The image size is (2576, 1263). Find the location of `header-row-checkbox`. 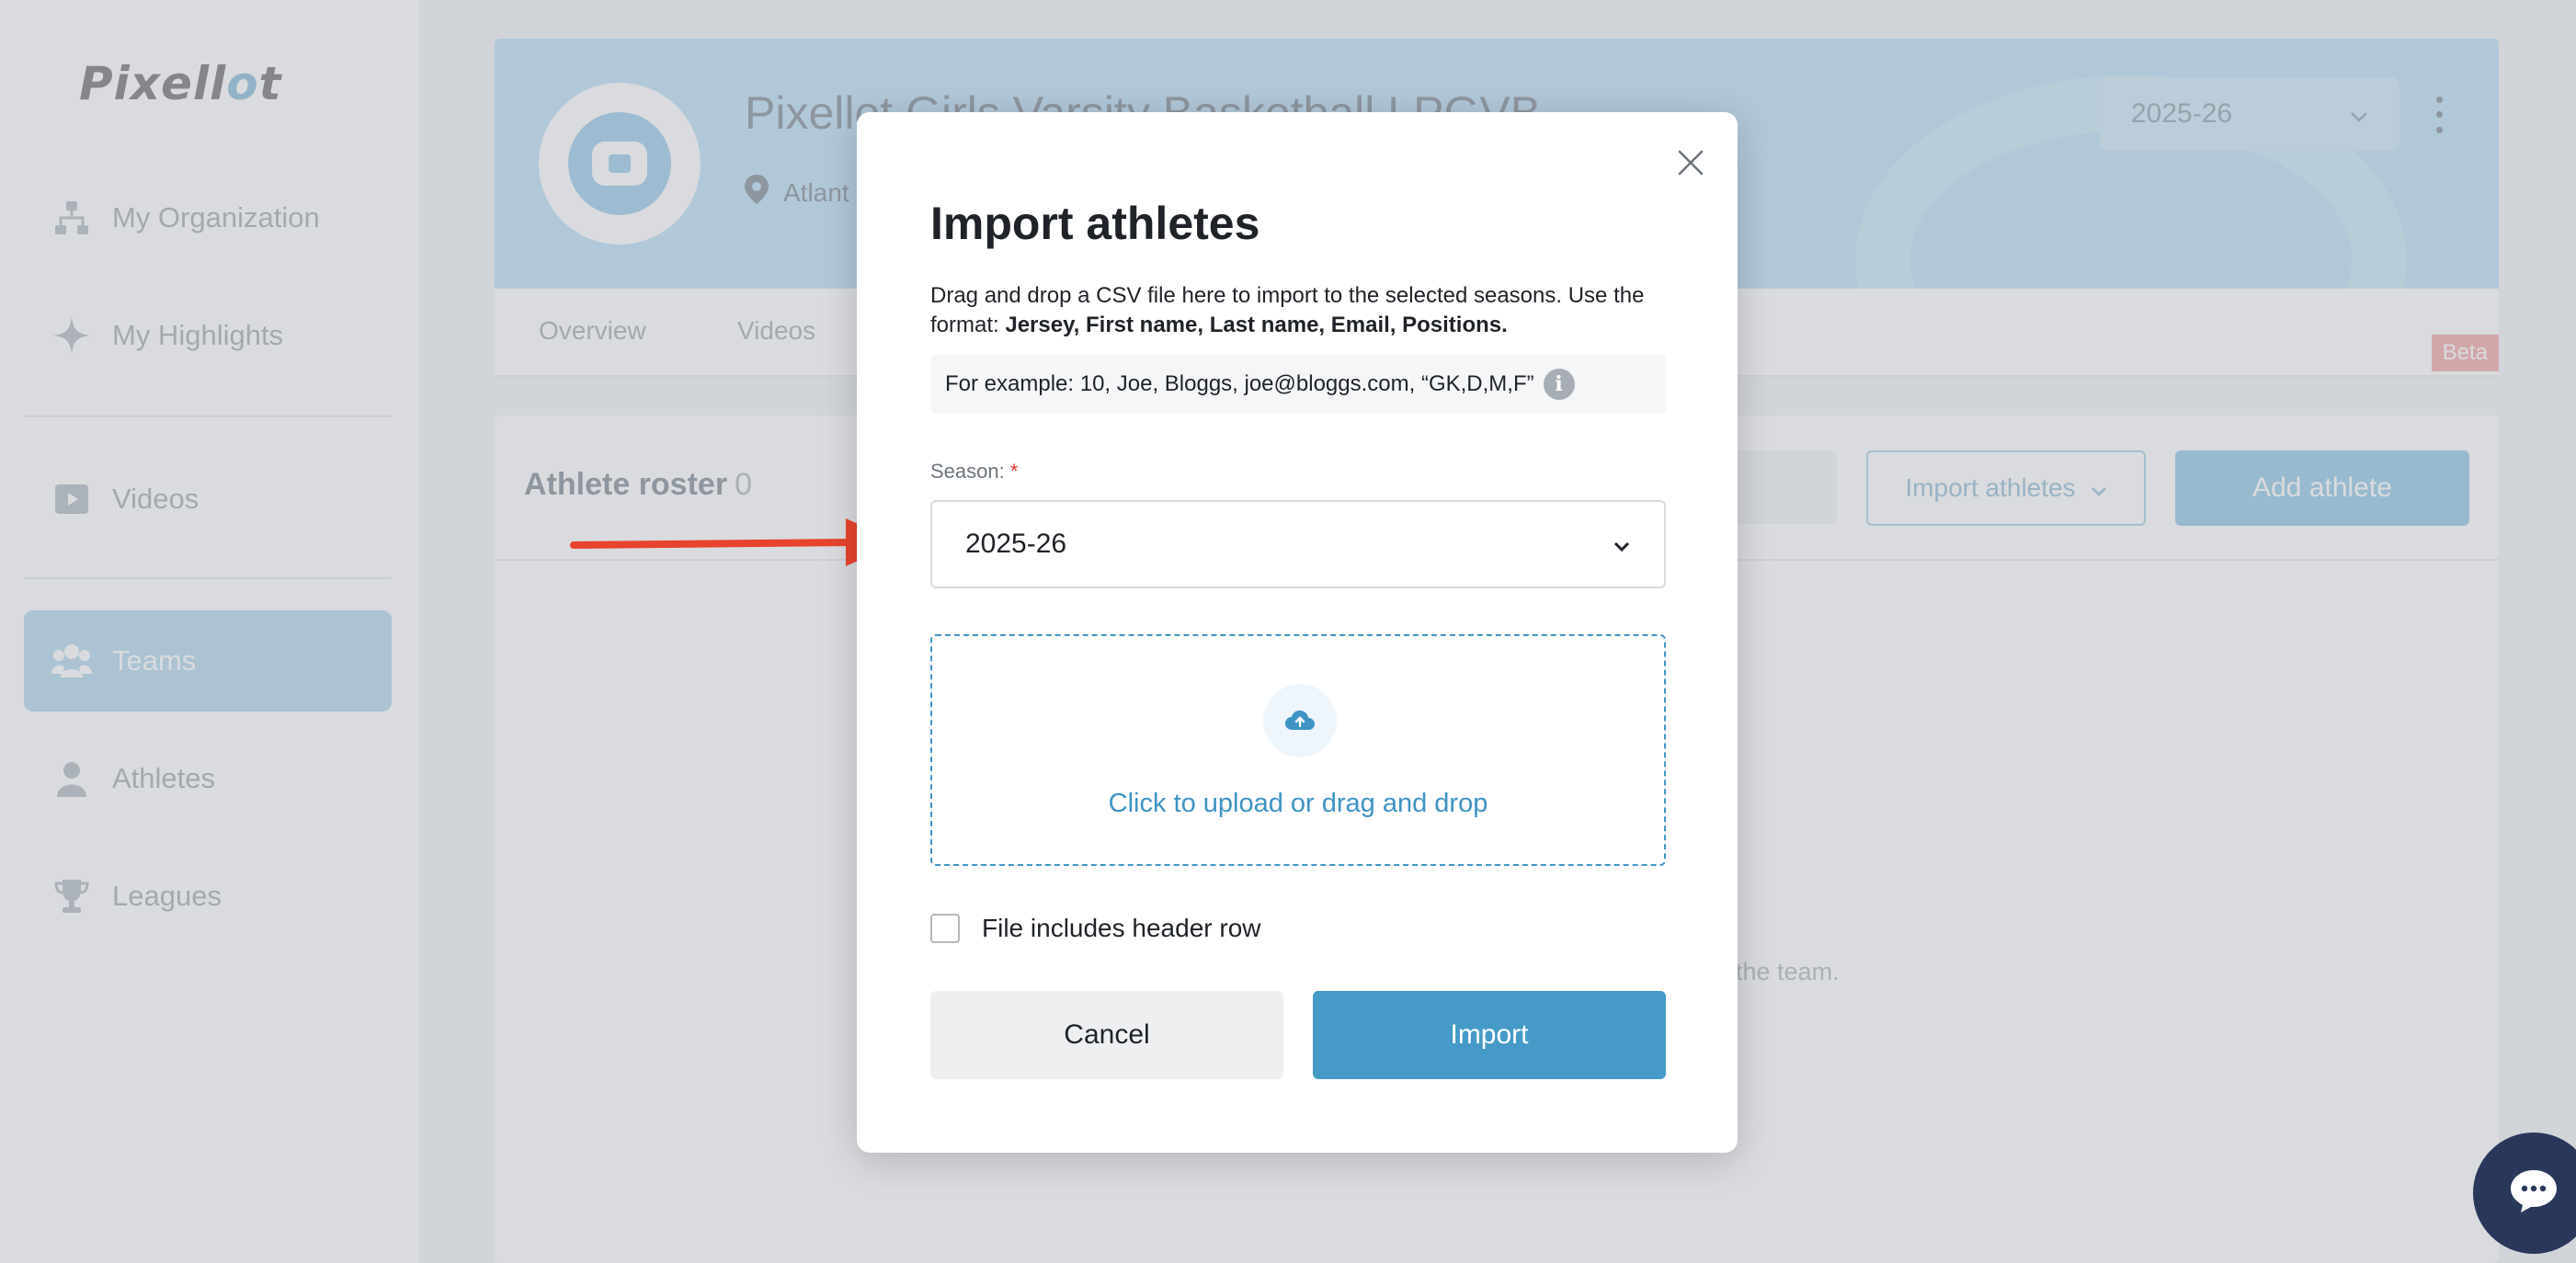

header-row-checkbox is located at coordinates (945, 928).